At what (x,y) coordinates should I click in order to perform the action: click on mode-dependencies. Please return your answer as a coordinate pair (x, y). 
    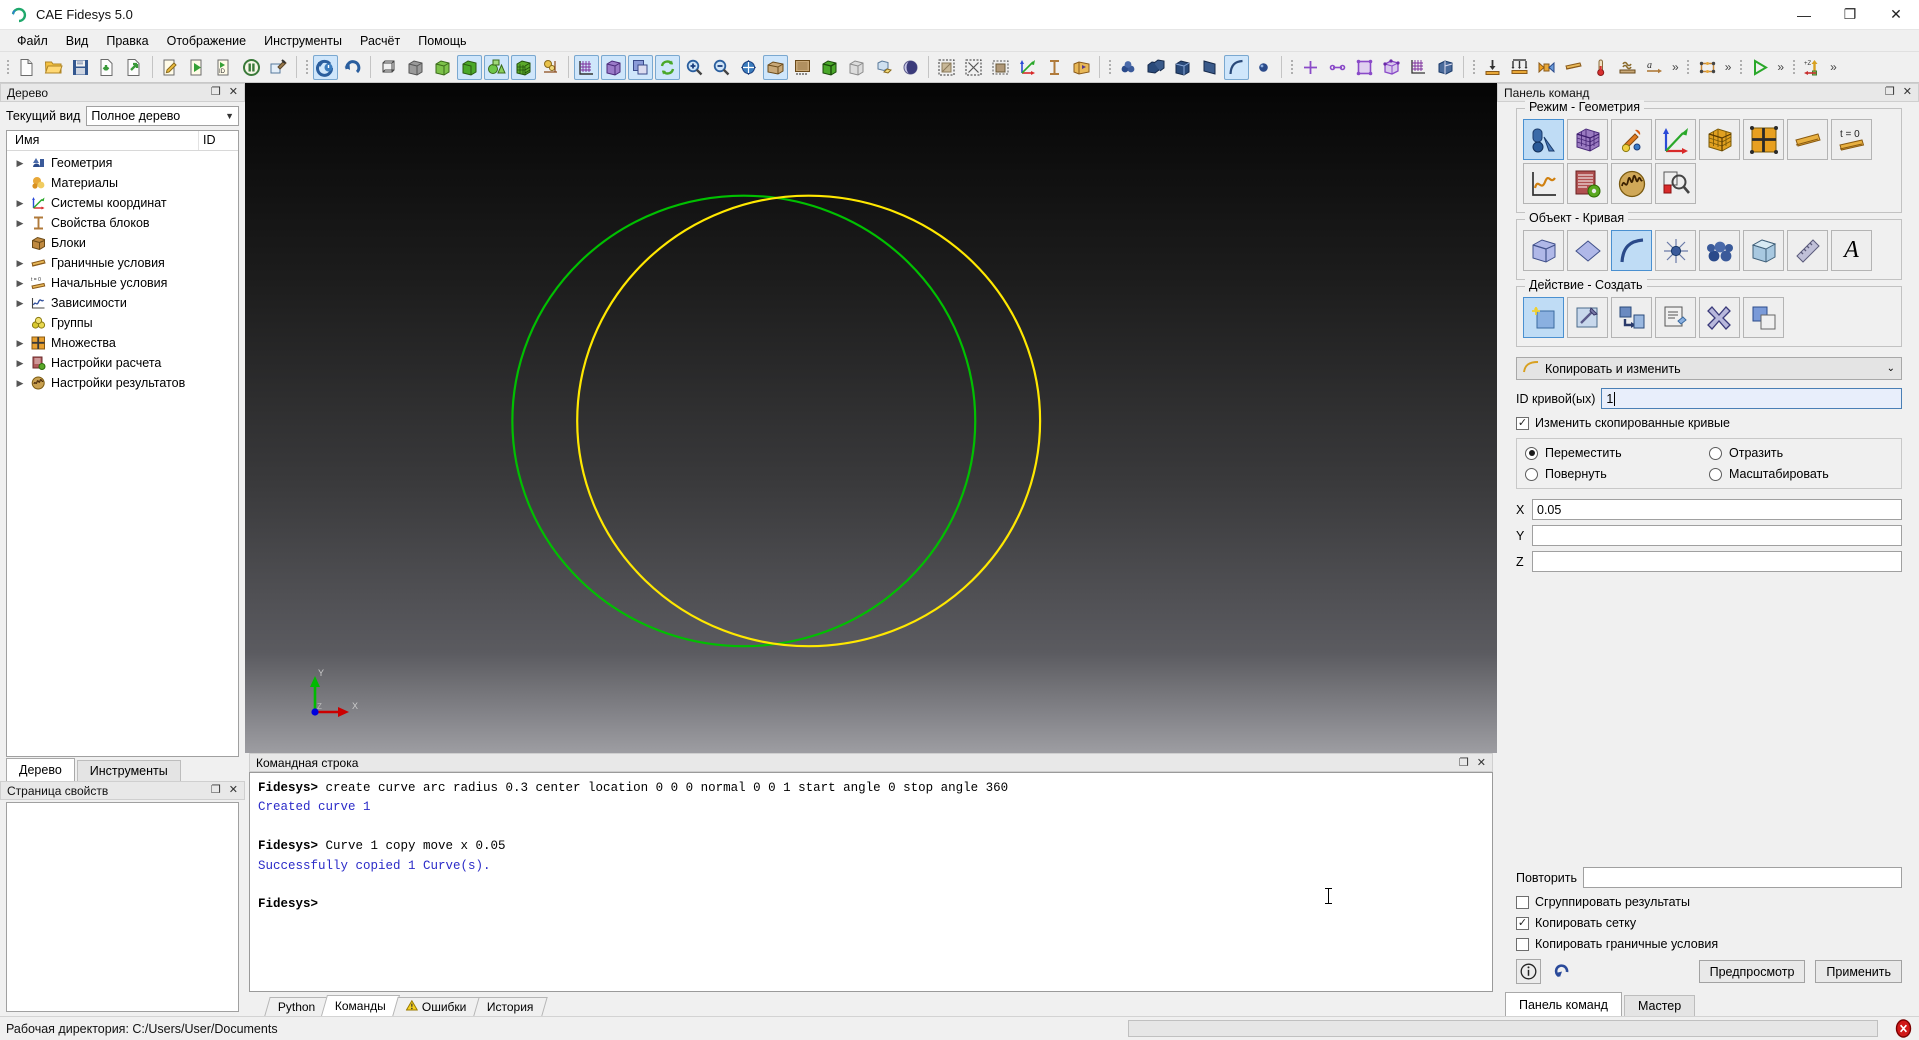
    Looking at the image, I should click on (1543, 183).